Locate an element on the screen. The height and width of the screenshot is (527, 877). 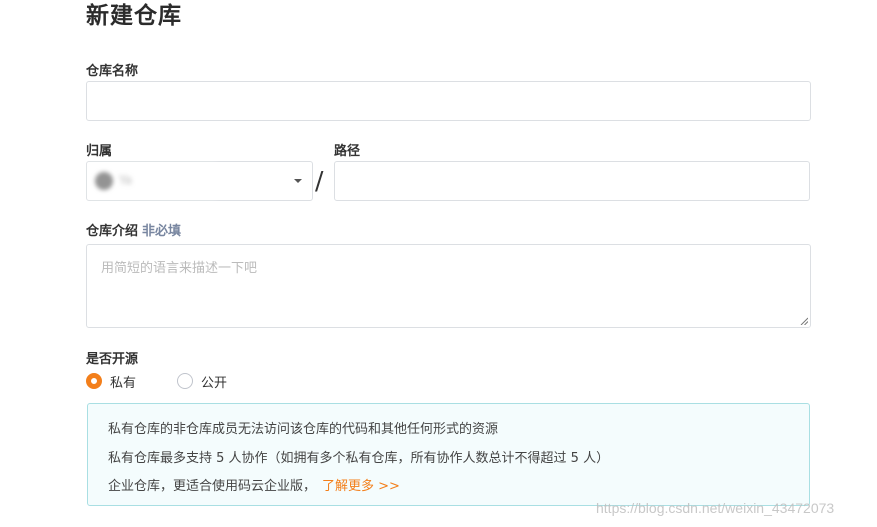
description-label-text: 仓库介绍 is located at coordinates (112, 231).